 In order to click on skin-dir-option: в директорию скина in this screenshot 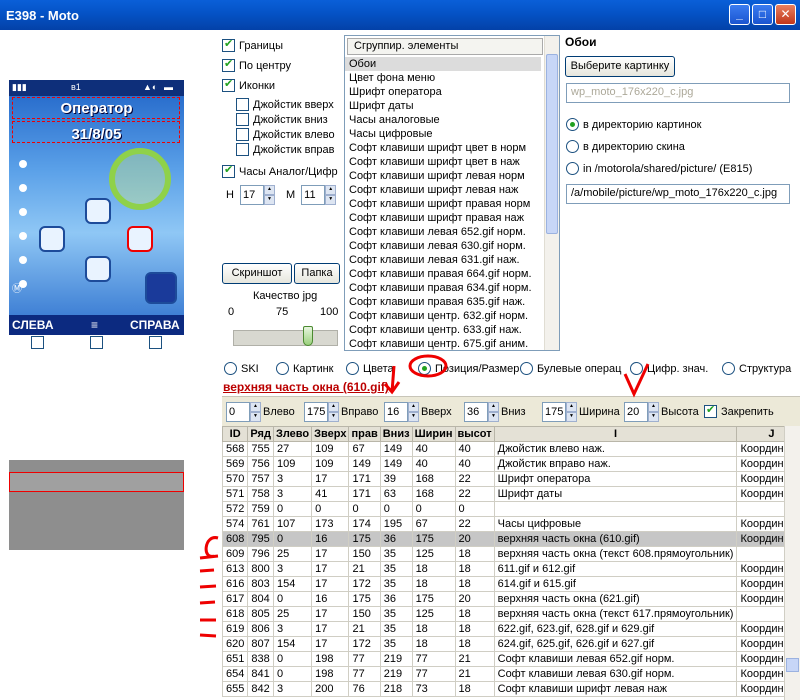, I will do `click(625, 146)`.